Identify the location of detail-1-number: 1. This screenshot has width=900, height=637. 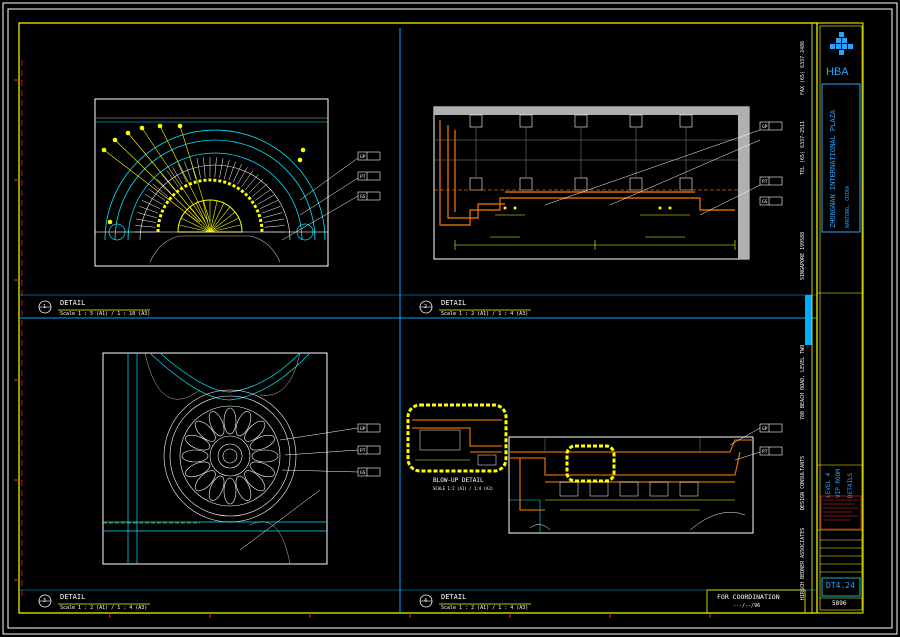
(45, 306).